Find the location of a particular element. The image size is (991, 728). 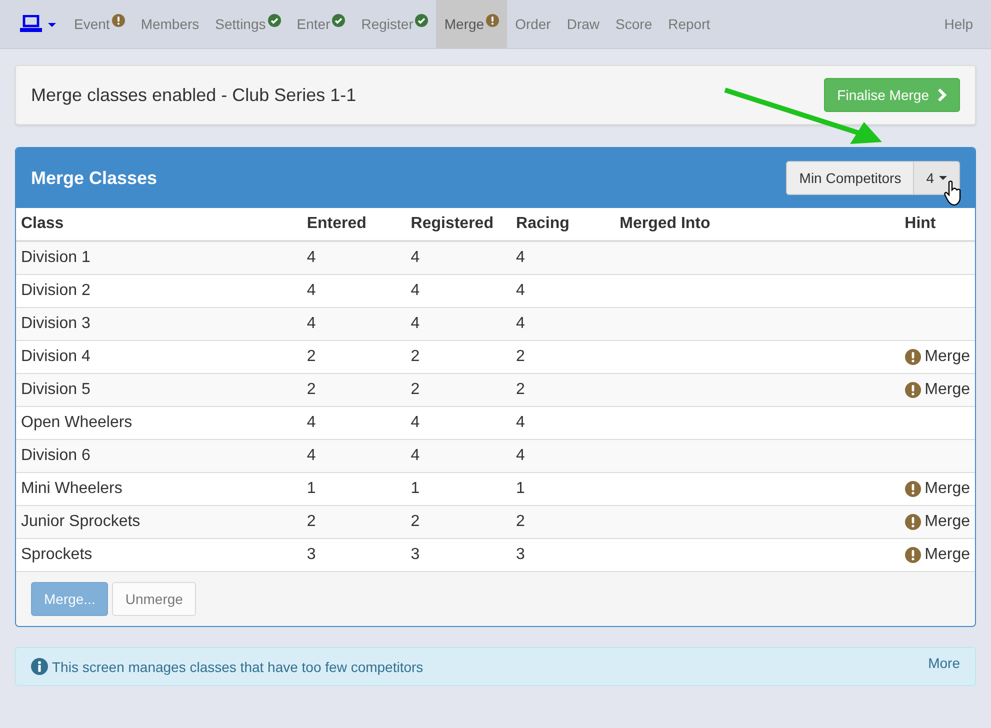

finalise-button: Finalise Merge is located at coordinates (892, 95).